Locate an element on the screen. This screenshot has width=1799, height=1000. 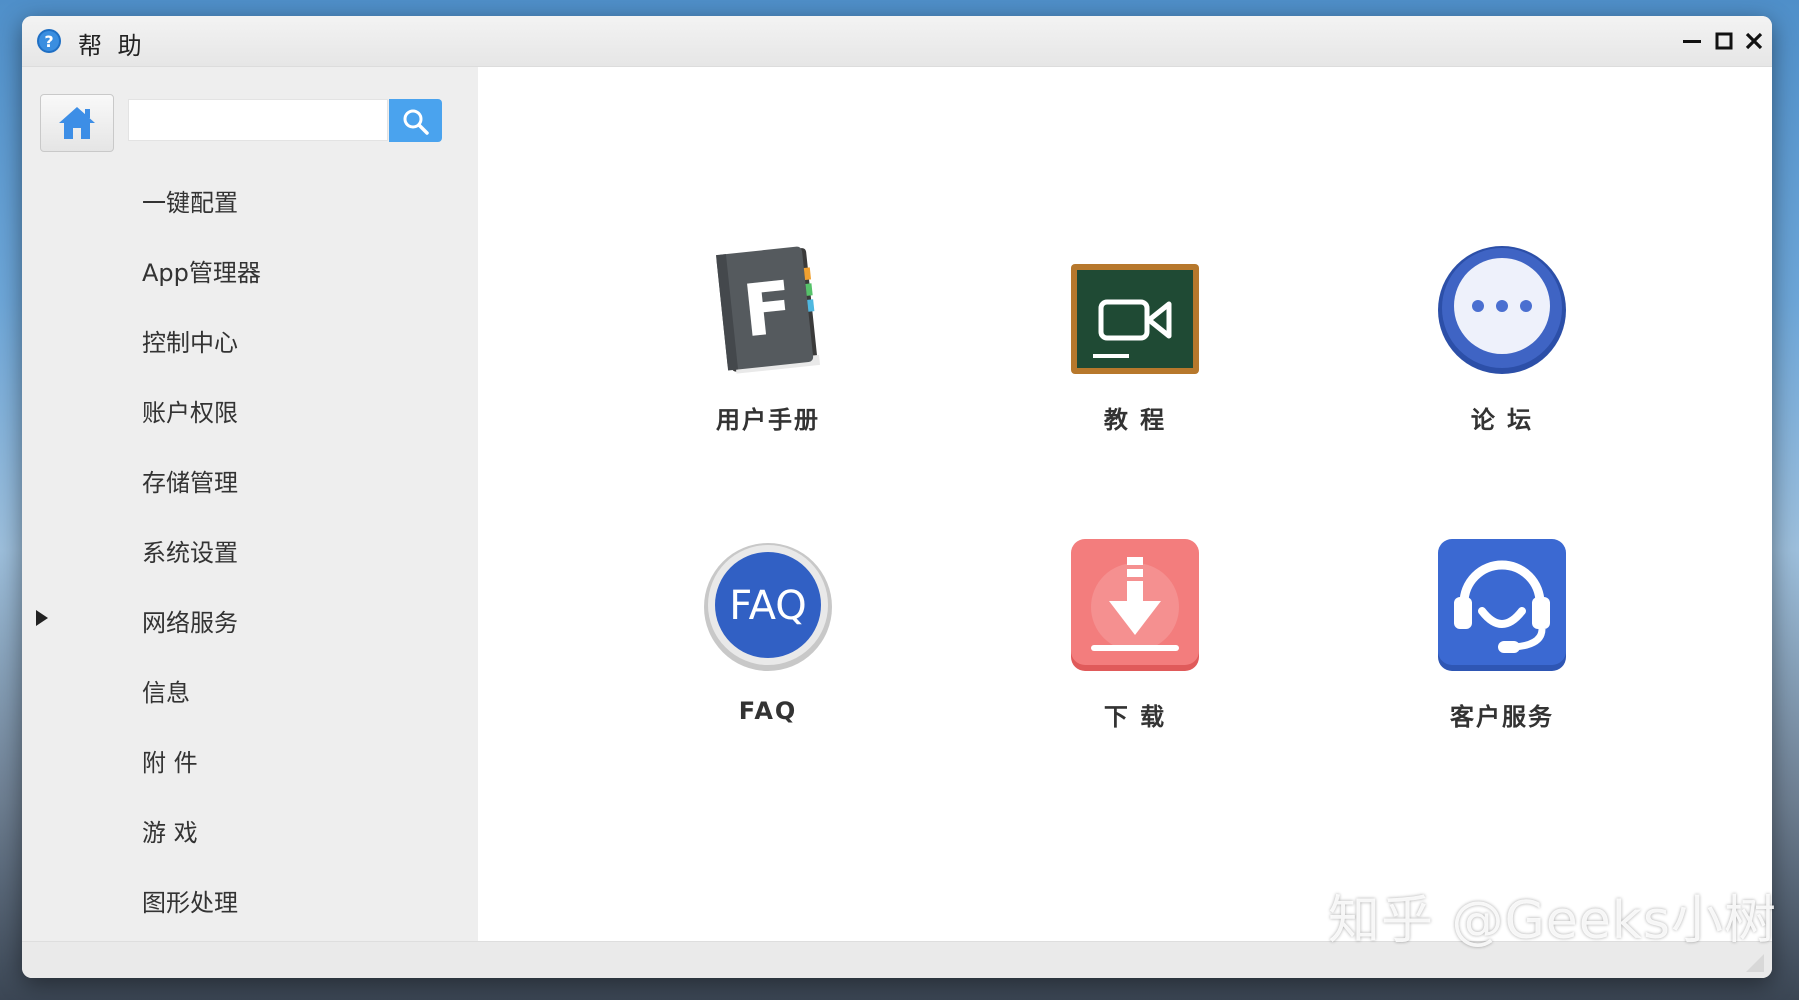
faq-icon: FAQ is located at coordinates (768, 607).